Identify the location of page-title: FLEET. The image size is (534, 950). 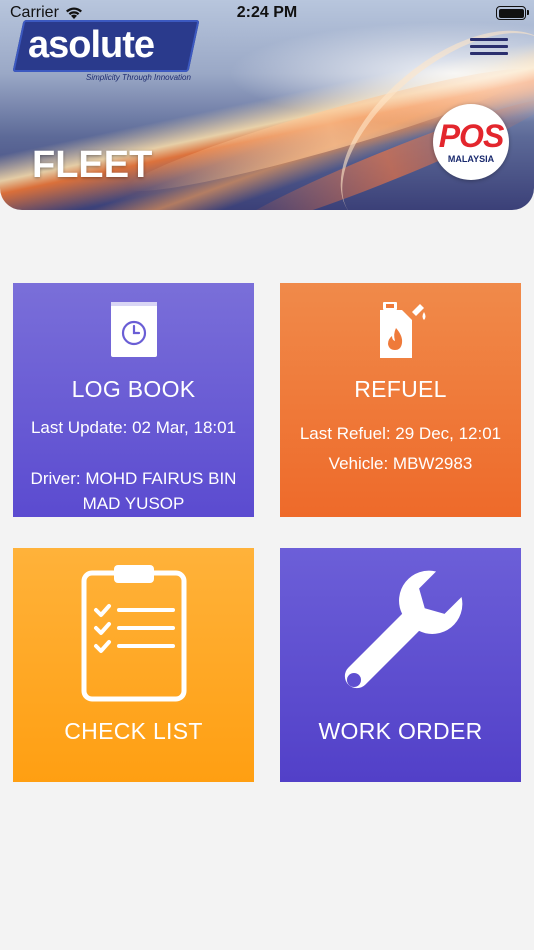
(92, 165).